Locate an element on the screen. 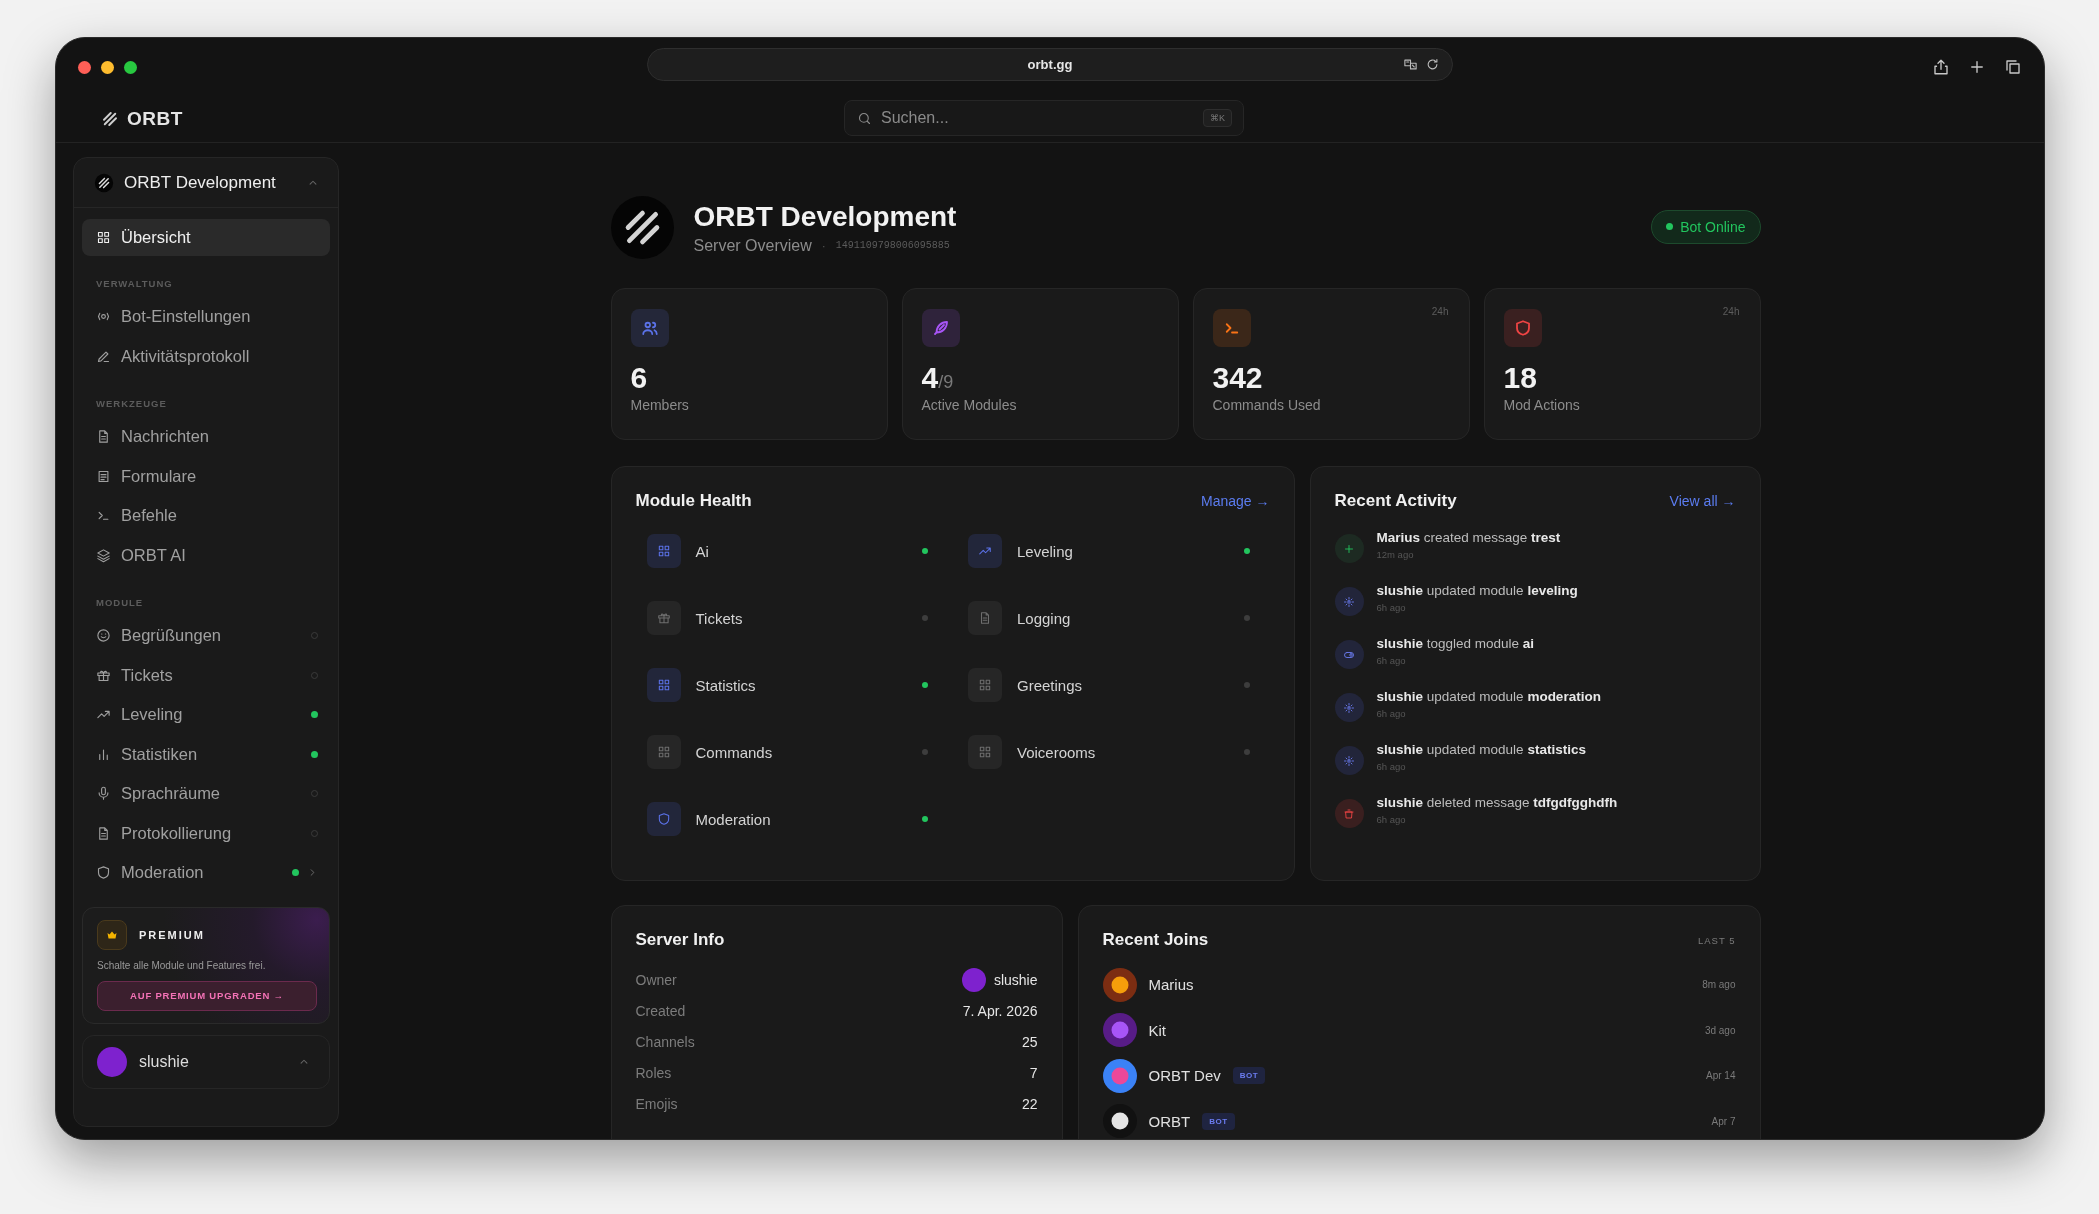  activity-text: slushie toggled module ai is located at coordinates (1455, 643).